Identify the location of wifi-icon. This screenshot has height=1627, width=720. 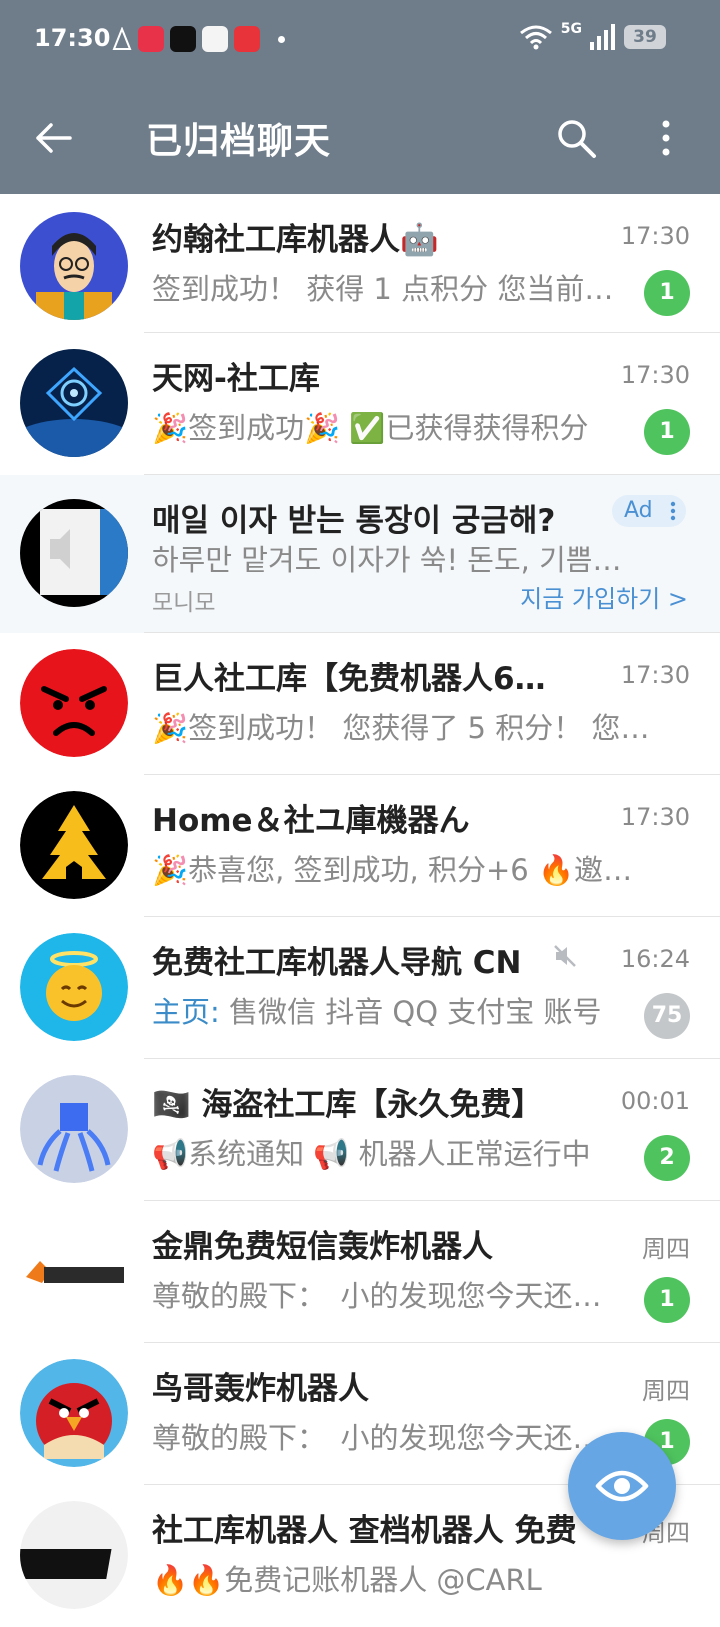
(535, 37).